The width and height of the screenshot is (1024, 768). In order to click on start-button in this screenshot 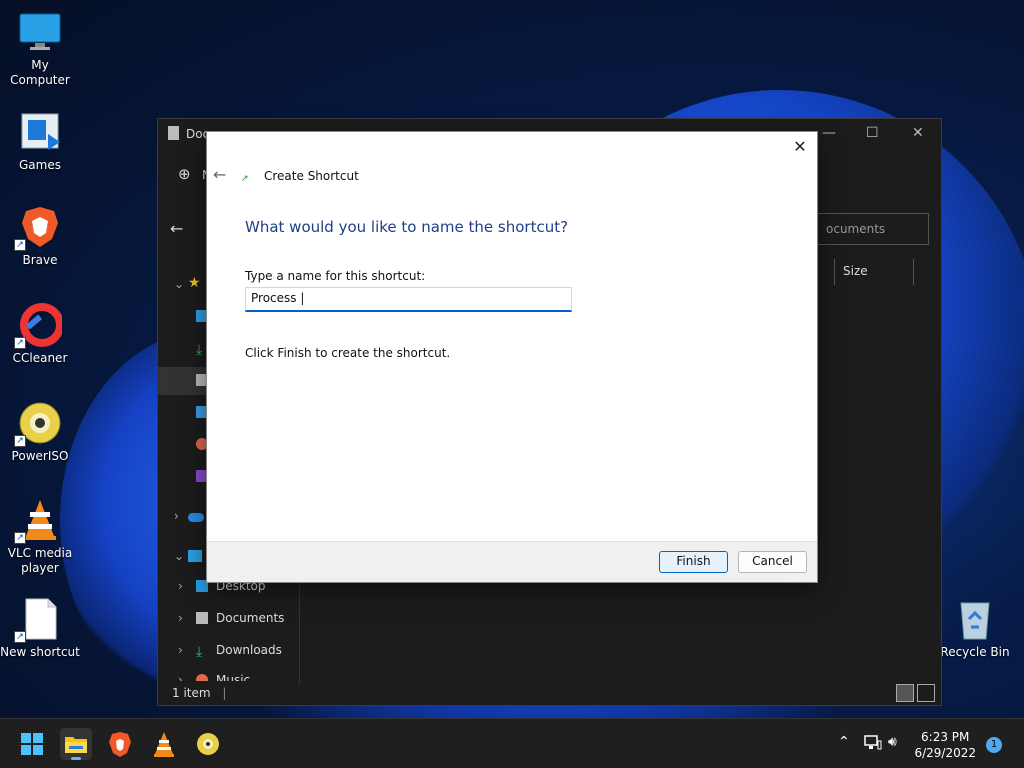, I will do `click(32, 744)`.